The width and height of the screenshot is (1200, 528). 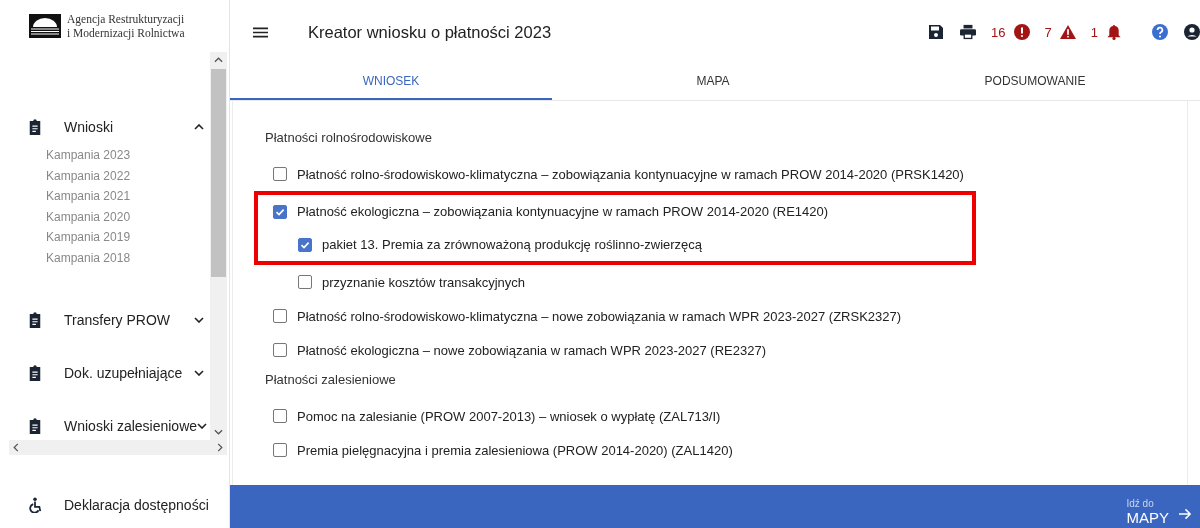 I want to click on section-heading: Płatności rolnośrodowiskowe, so click(x=349, y=138).